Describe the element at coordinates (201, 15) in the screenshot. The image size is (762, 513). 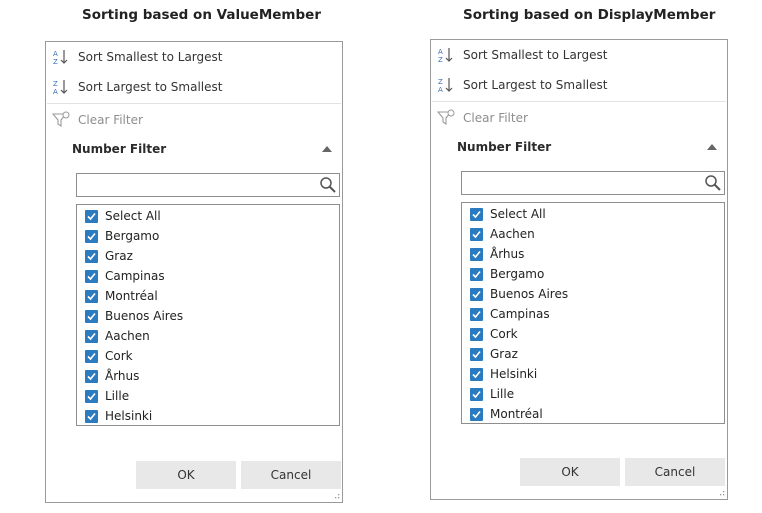
I see `caption-value-member: Sorting based on ValueMember` at that location.